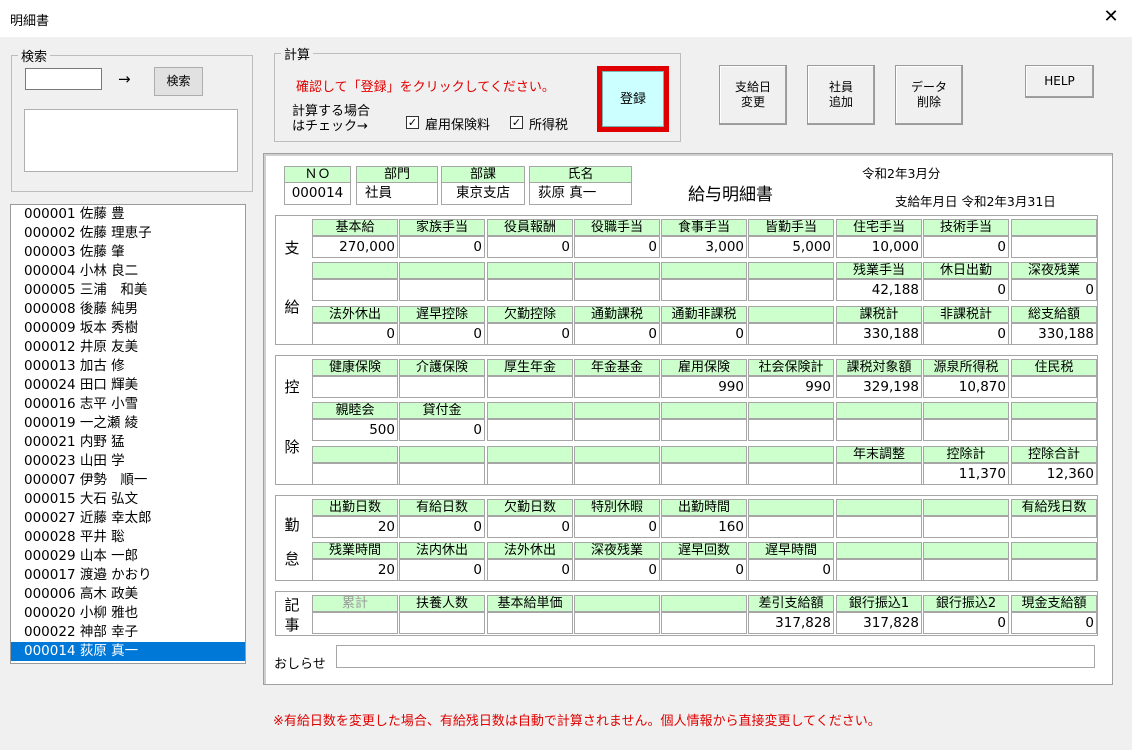 The width and height of the screenshot is (1132, 750). Describe the element at coordinates (412, 122) in the screenshot. I see `employment-insurance-checkbox: ✓` at that location.